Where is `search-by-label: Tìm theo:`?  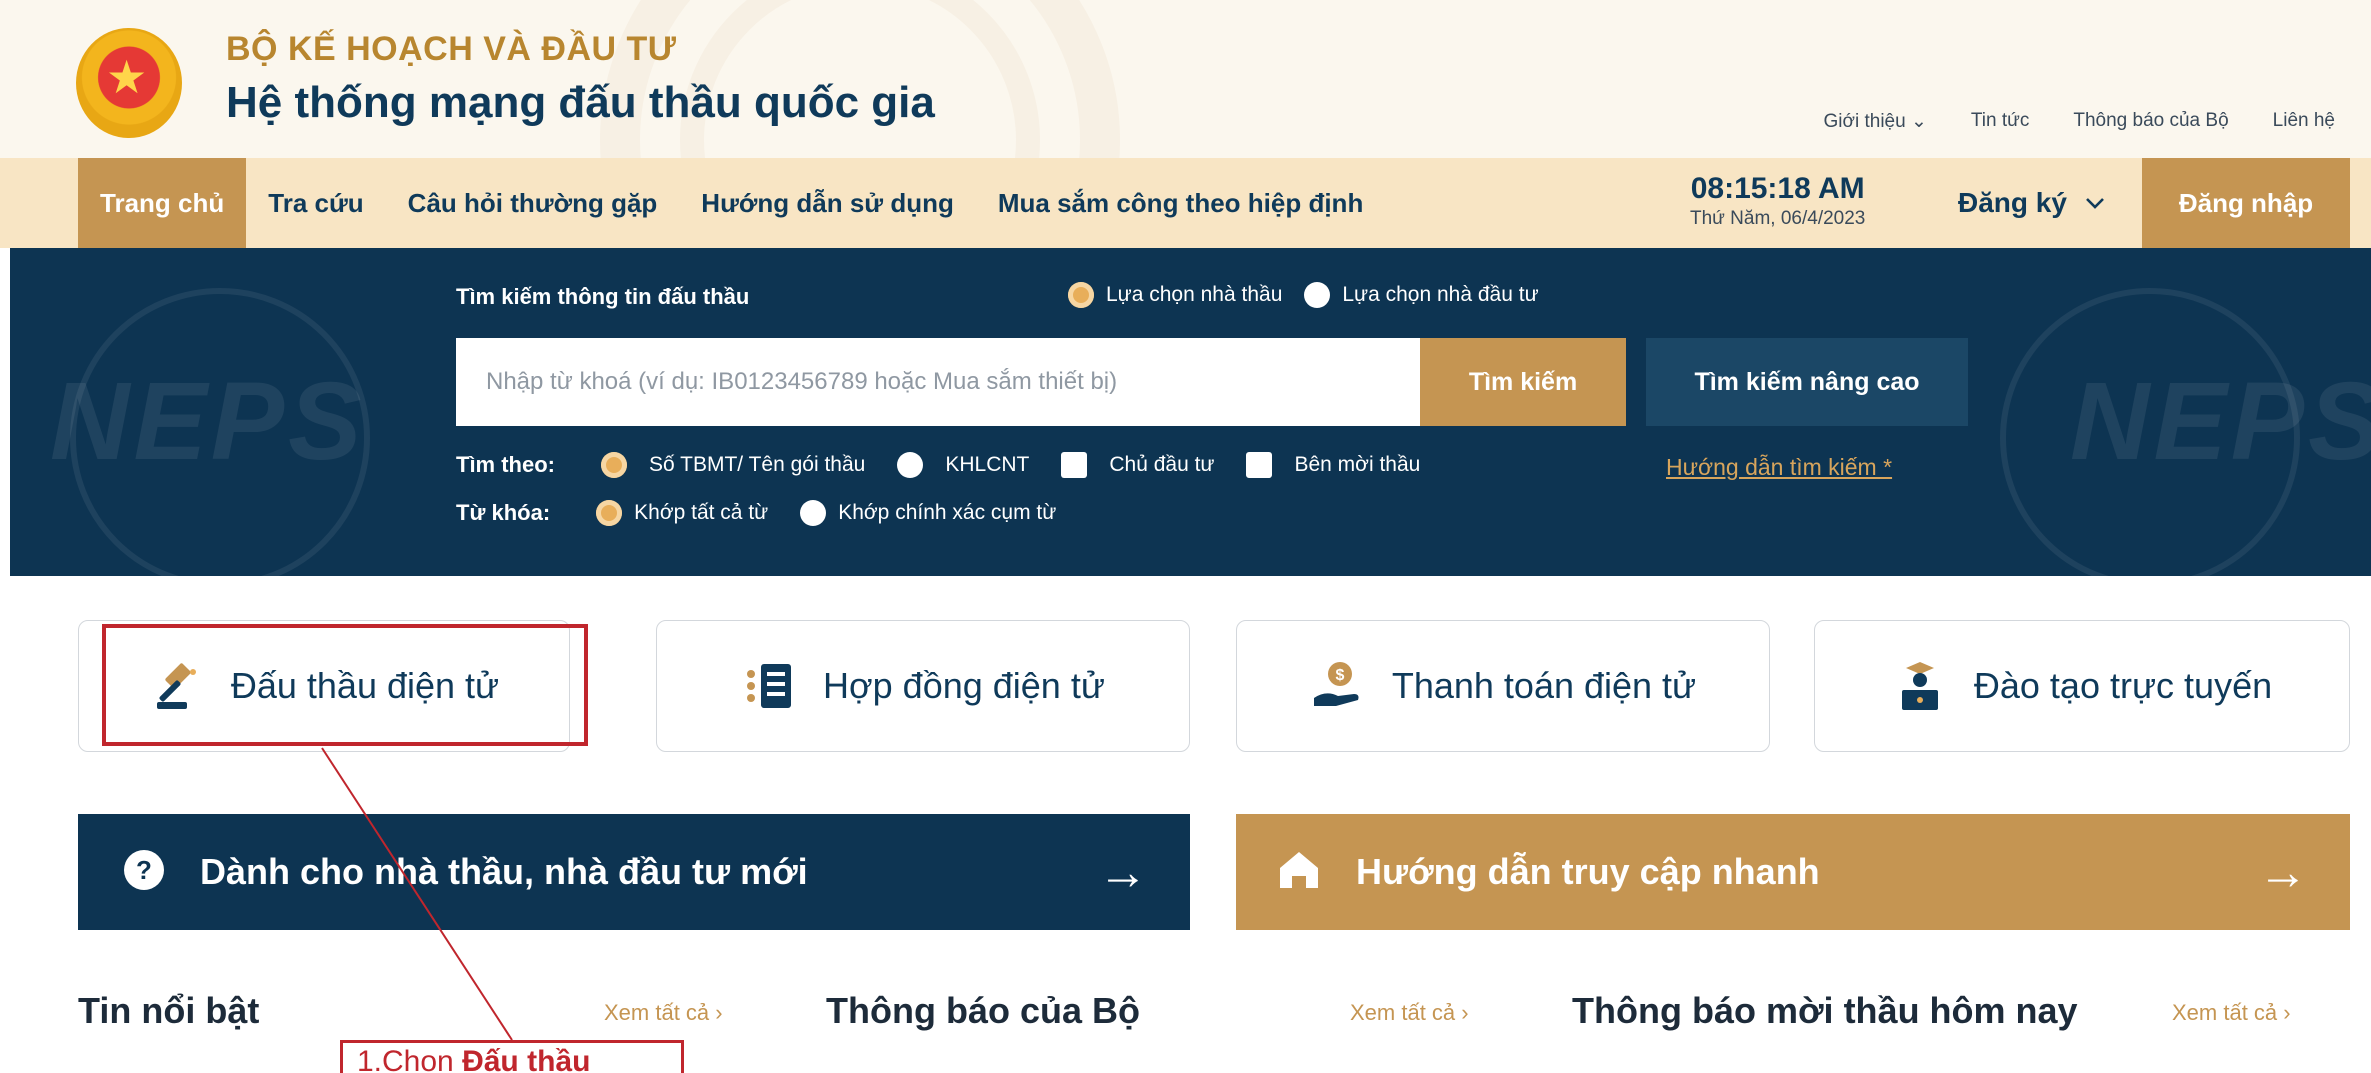
search-by-label: Tìm theo: is located at coordinates (505, 464).